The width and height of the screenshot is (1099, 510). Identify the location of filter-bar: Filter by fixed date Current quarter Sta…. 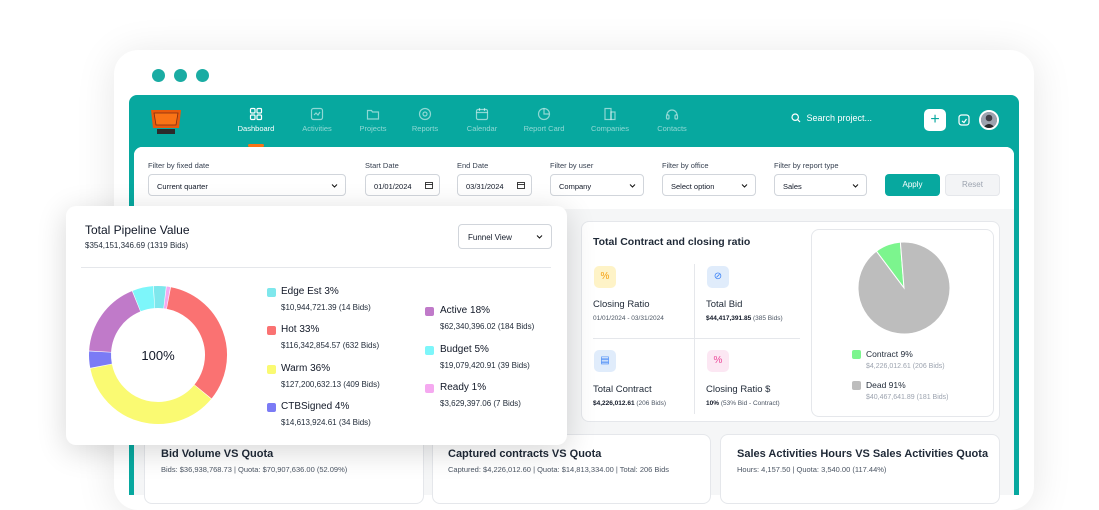
(574, 178).